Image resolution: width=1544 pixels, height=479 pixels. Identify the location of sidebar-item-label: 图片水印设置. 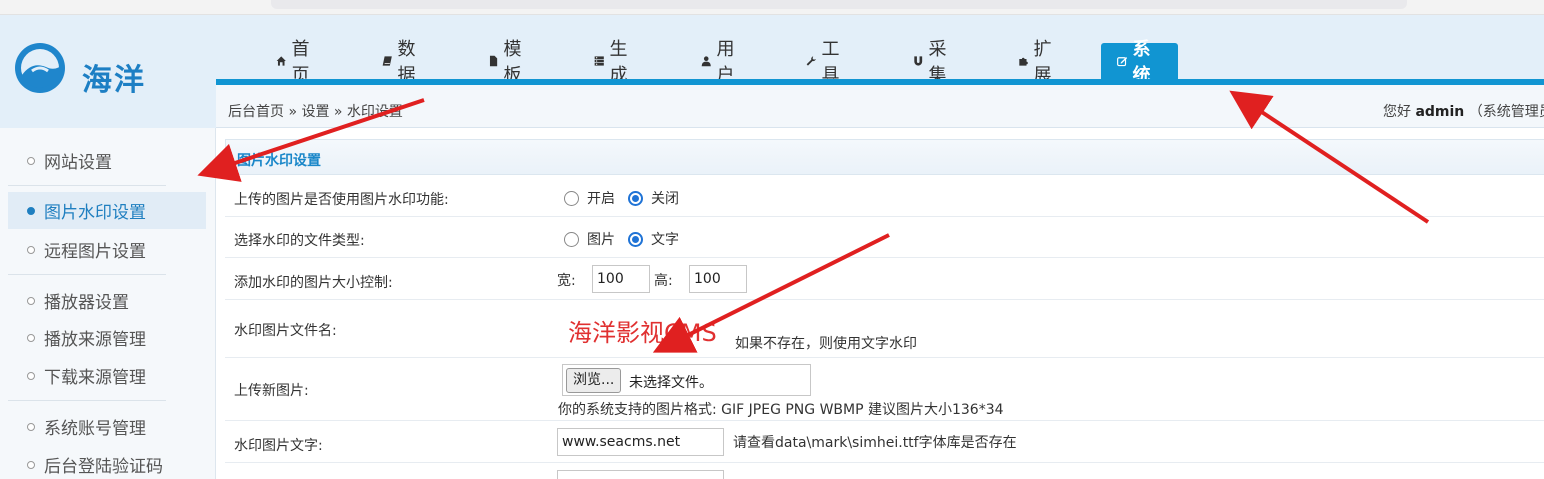
(95, 213).